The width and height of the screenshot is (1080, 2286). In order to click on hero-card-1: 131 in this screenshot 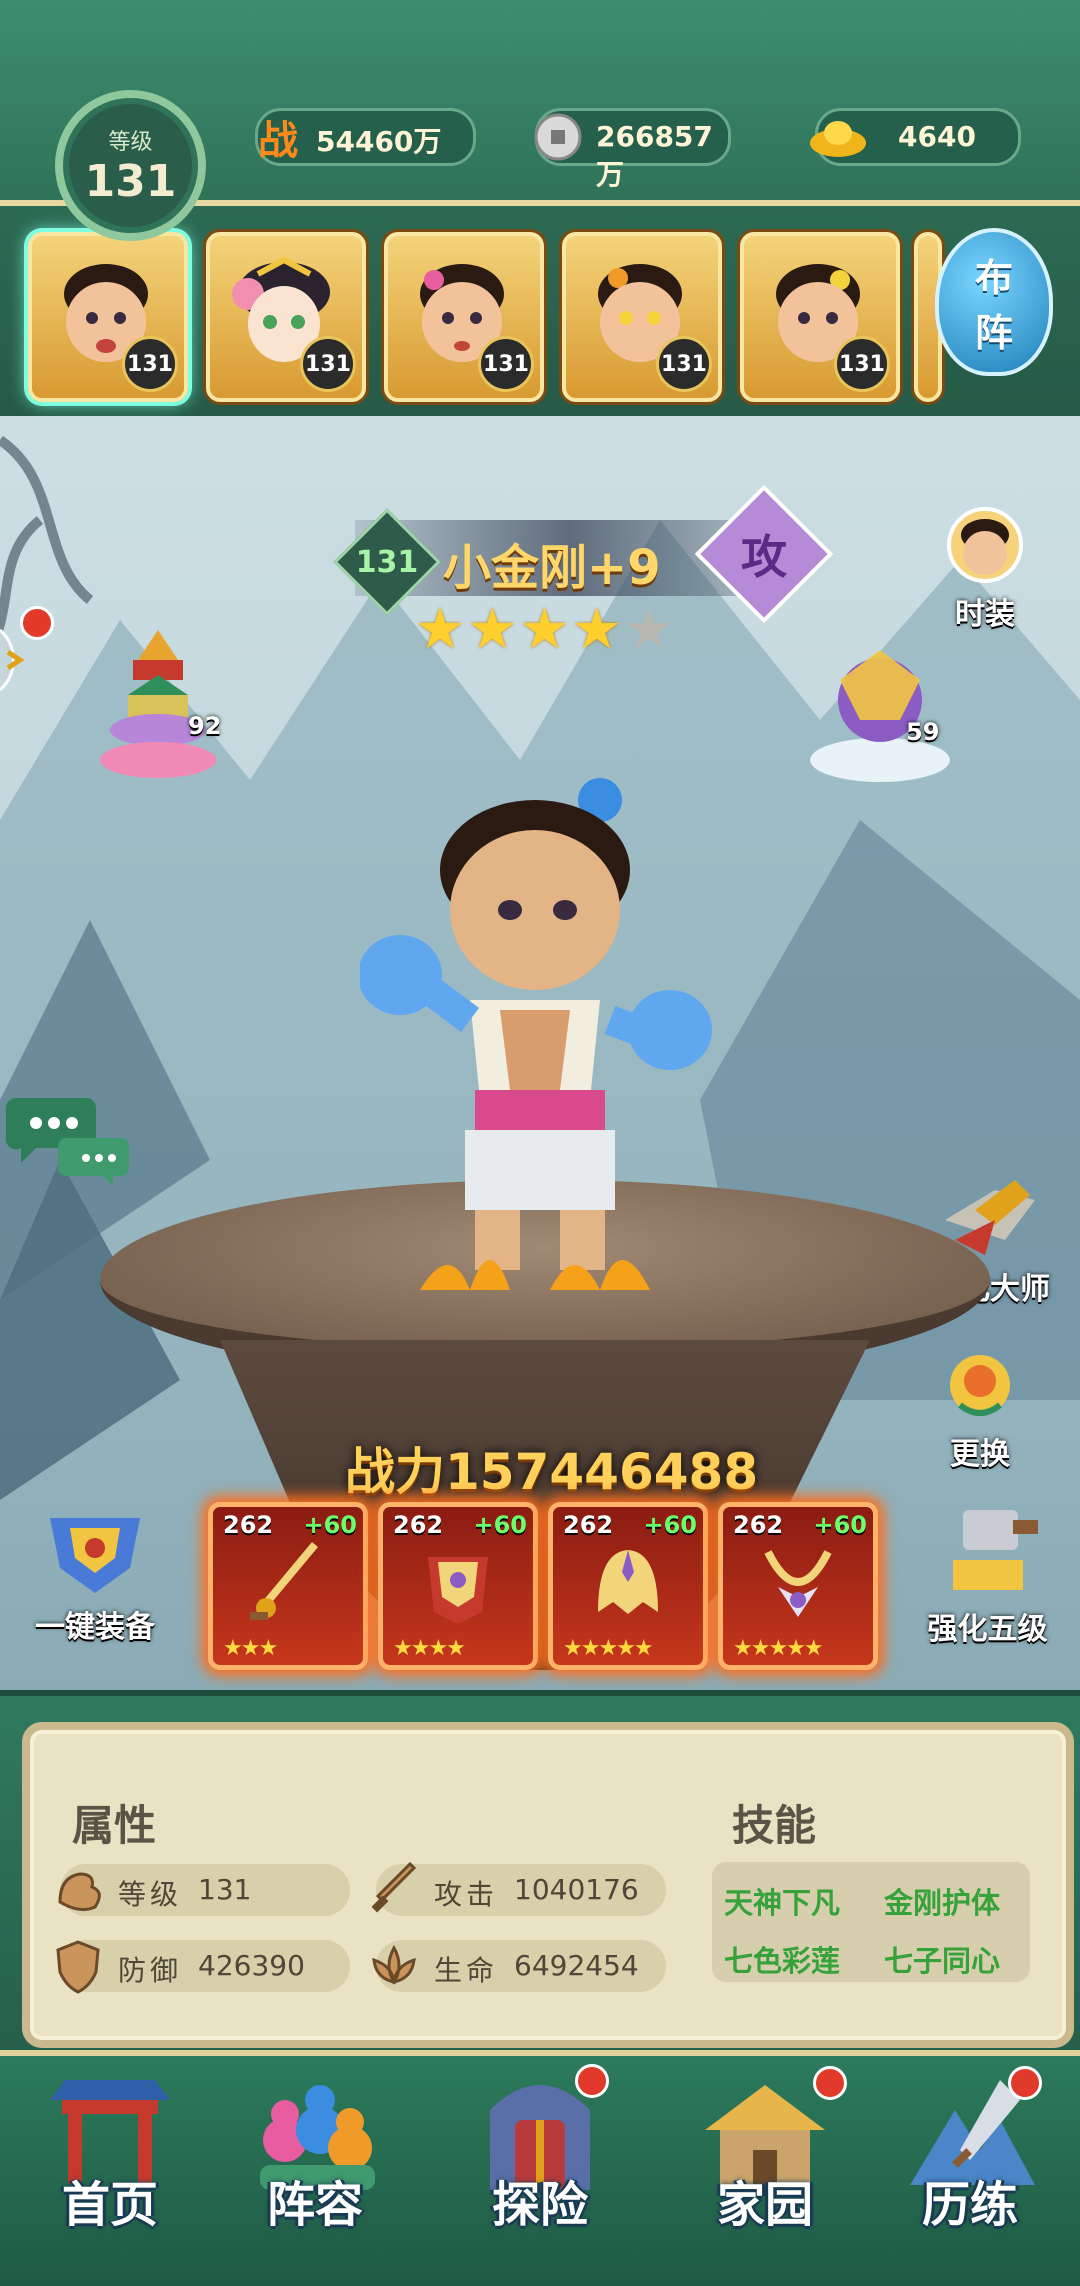, I will do `click(108, 317)`.